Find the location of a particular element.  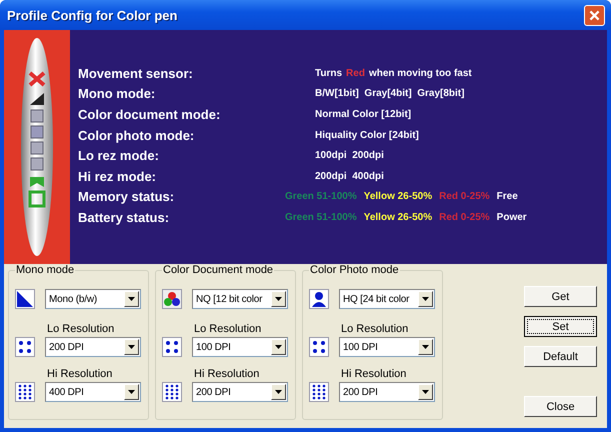

field-label: Mono mode: is located at coordinates (117, 94).